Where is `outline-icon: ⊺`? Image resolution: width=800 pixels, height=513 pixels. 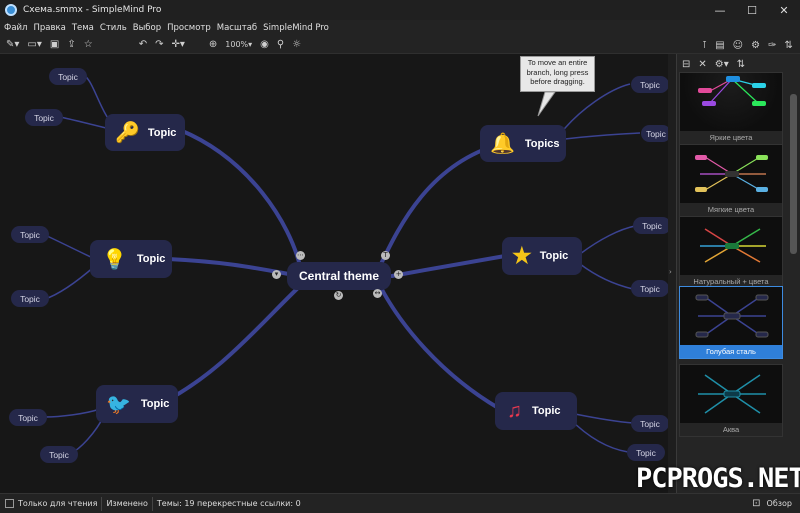 outline-icon: ⊺ is located at coordinates (704, 45).